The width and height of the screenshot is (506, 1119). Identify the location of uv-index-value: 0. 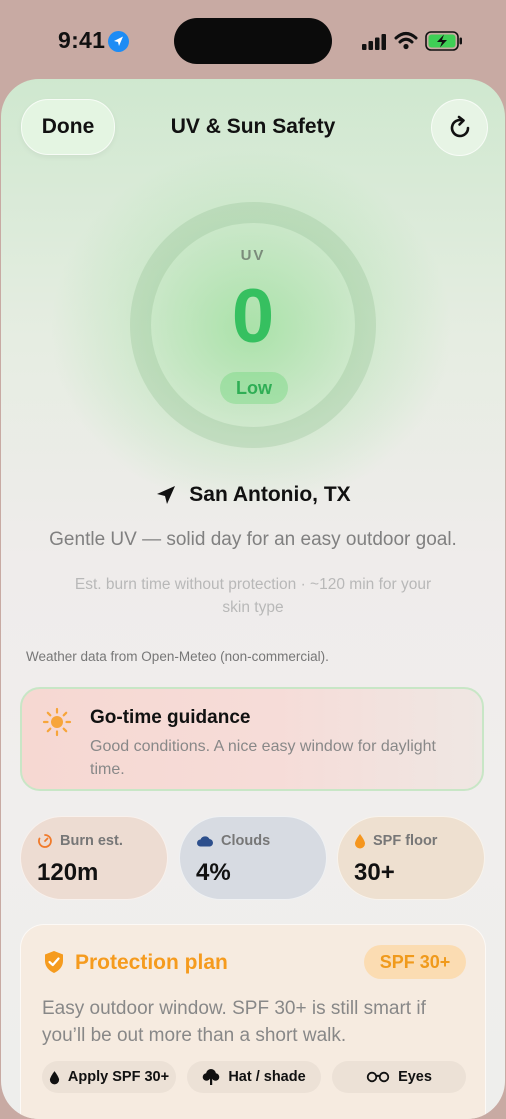
(253, 316).